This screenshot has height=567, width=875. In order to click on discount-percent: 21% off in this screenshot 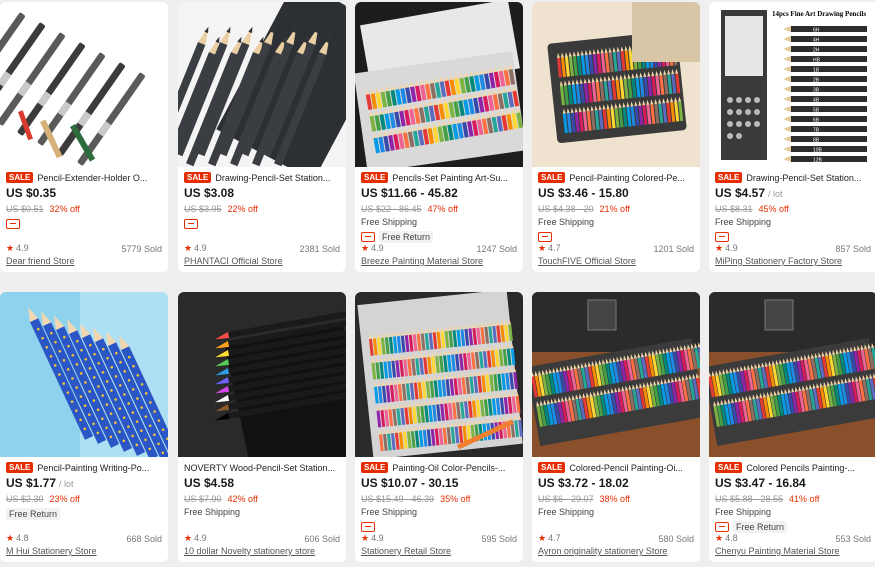, I will do `click(614, 208)`.